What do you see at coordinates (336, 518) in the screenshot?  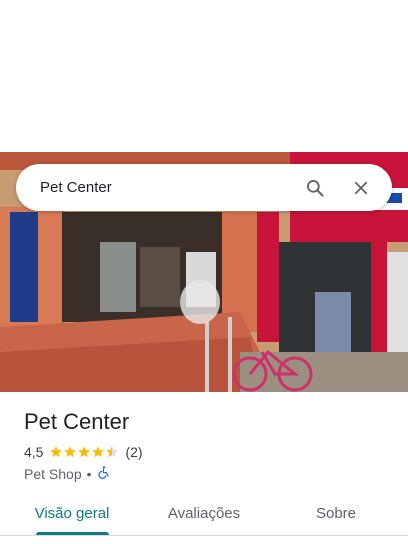 I see `tab-about: Sobre` at bounding box center [336, 518].